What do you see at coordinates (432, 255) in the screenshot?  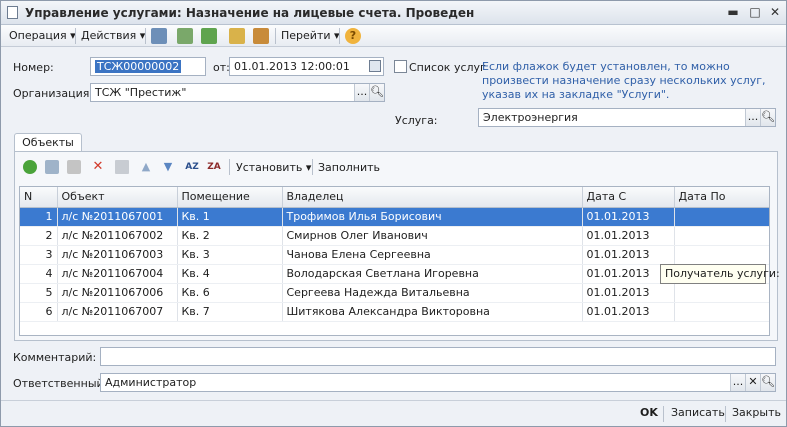 I see `row-owner: Чанова Елена Сергеевна` at bounding box center [432, 255].